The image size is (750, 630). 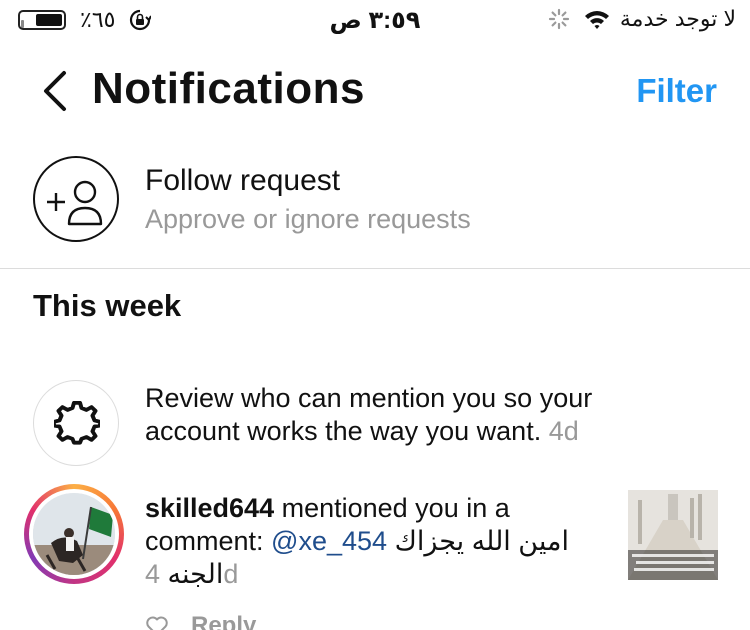 I want to click on heart-icon, so click(x=157, y=622).